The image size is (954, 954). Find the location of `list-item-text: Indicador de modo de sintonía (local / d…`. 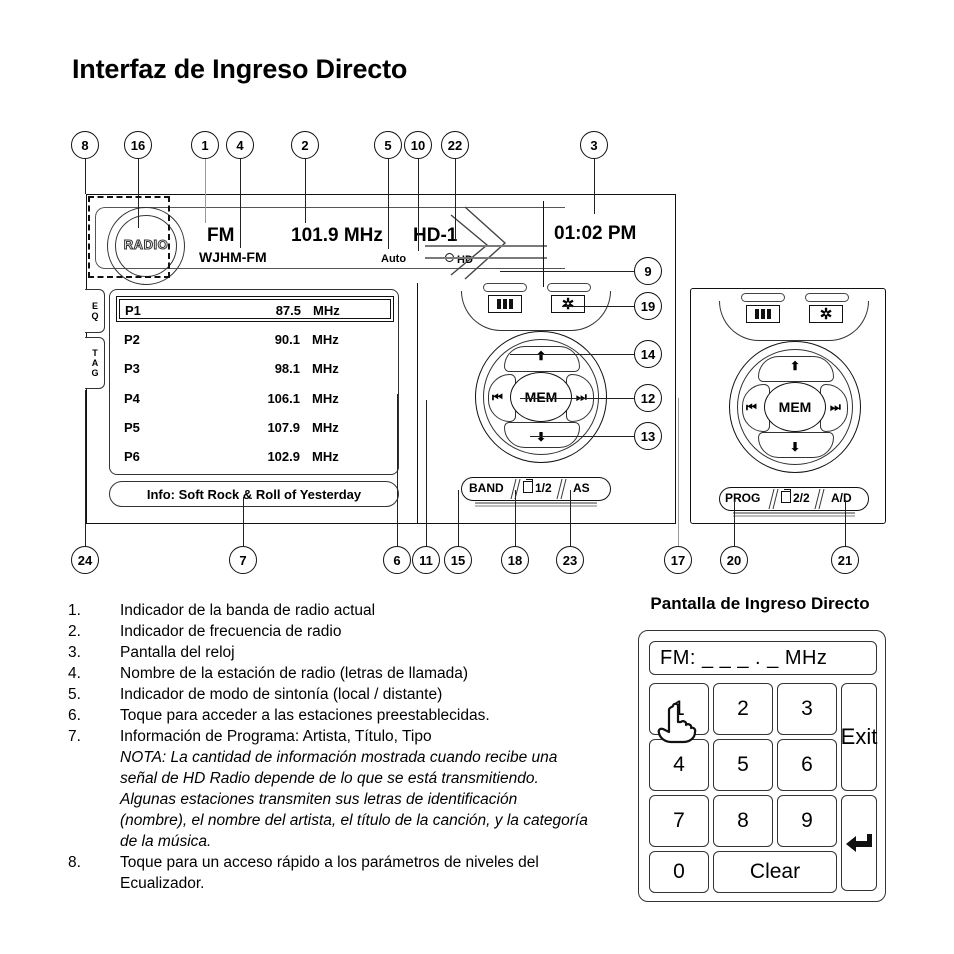

list-item-text: Indicador de modo de sintonía (local / d… is located at coordinates (281, 694).